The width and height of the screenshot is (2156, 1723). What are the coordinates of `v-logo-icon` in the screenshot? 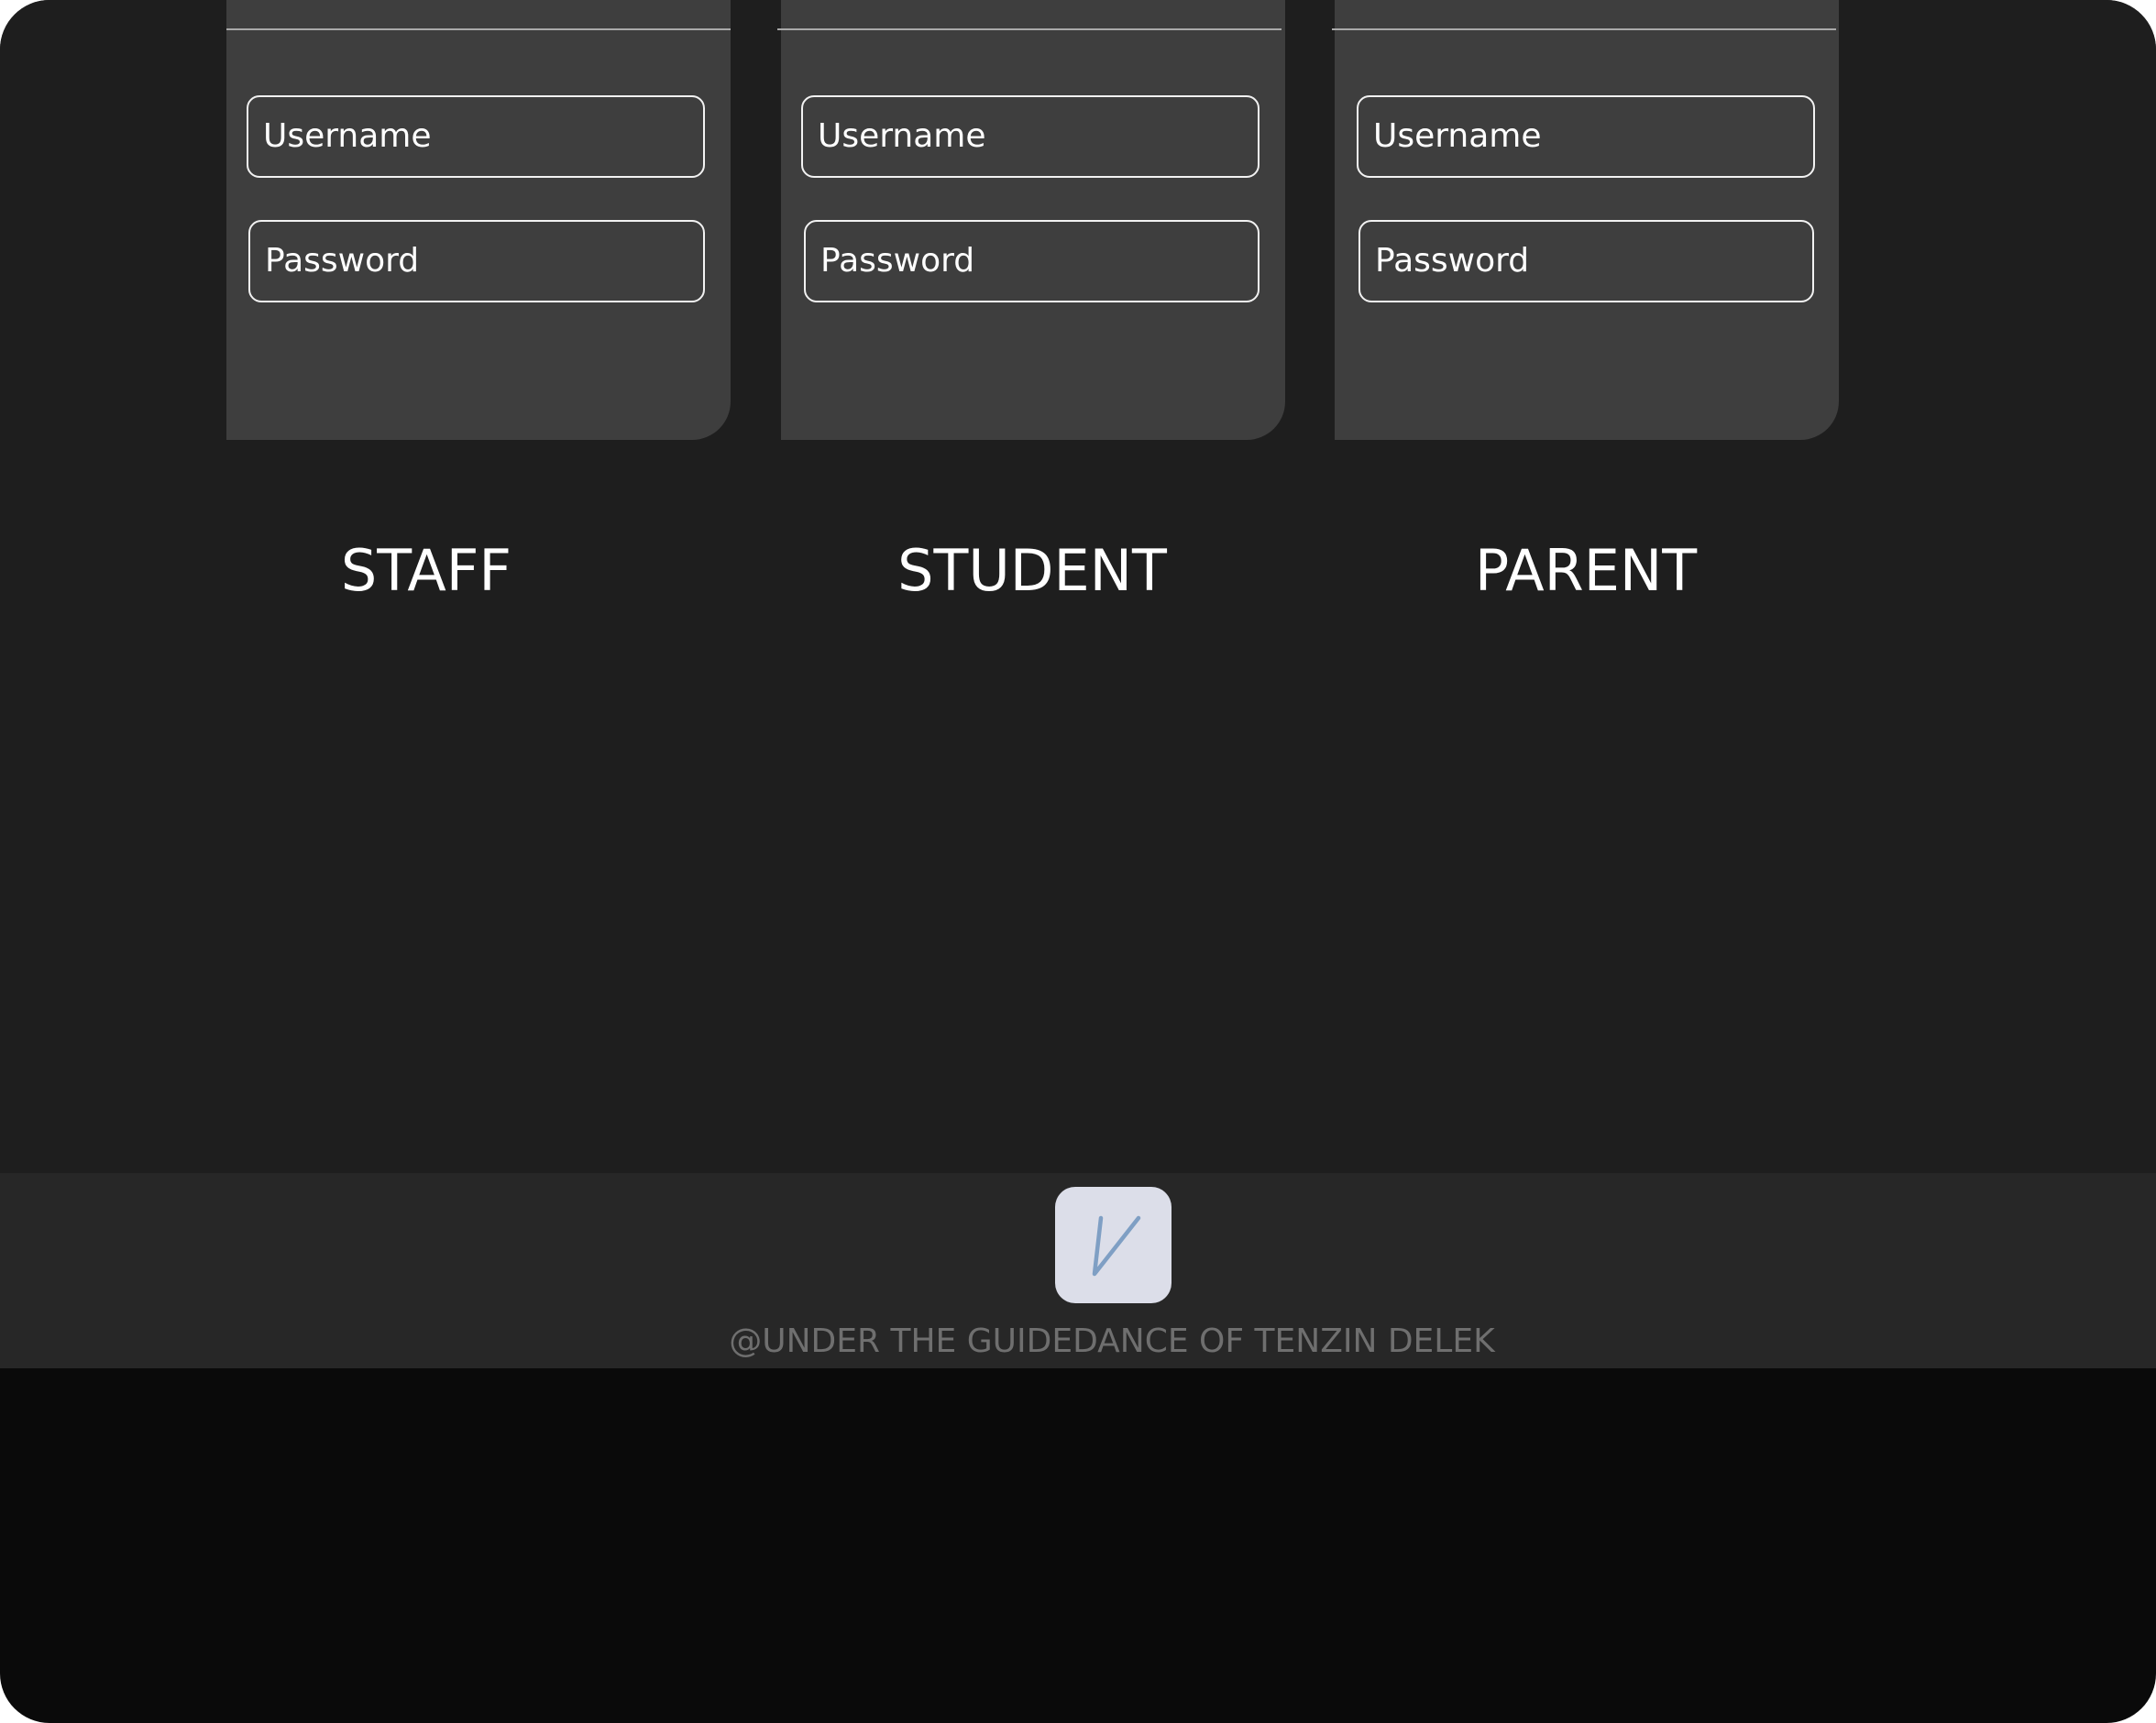 It's located at (1113, 1245).